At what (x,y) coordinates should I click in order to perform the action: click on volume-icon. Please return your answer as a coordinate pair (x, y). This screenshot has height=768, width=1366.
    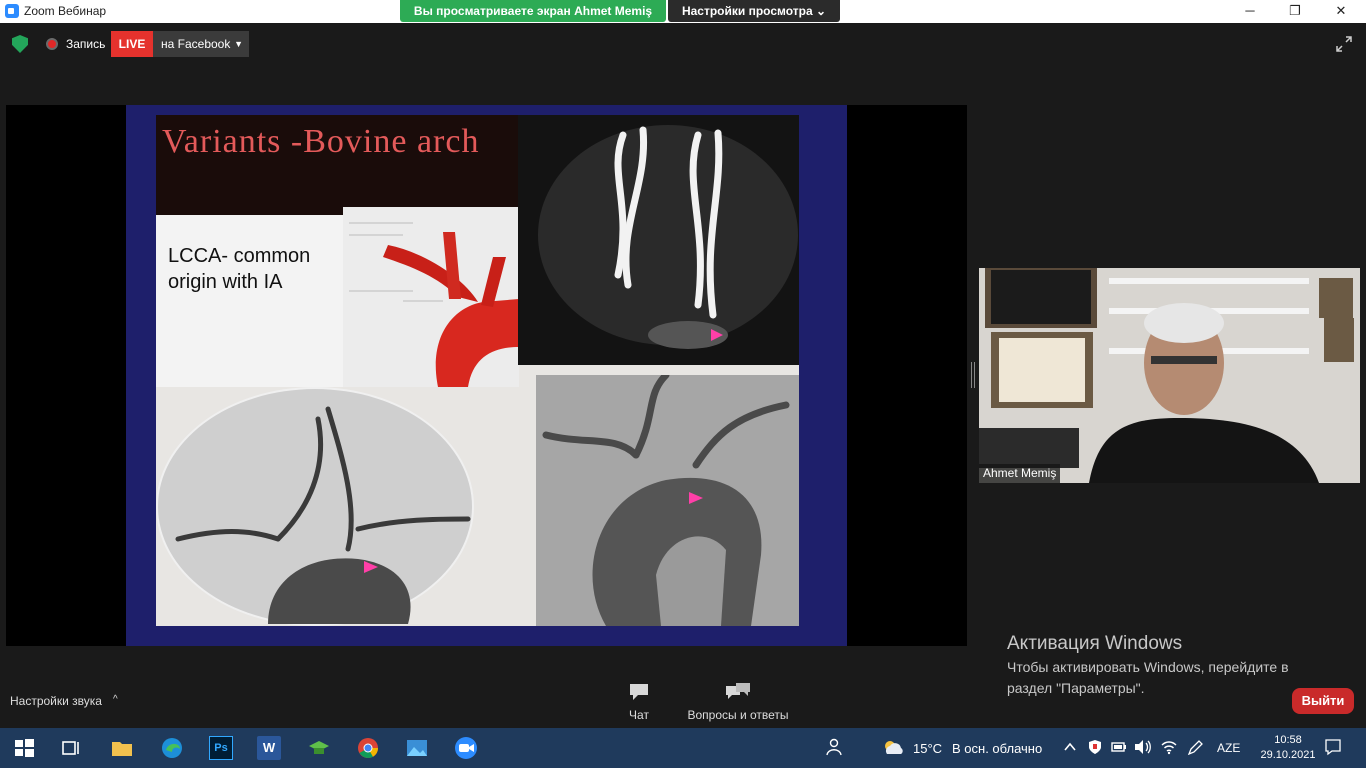
    Looking at the image, I should click on (1143, 747).